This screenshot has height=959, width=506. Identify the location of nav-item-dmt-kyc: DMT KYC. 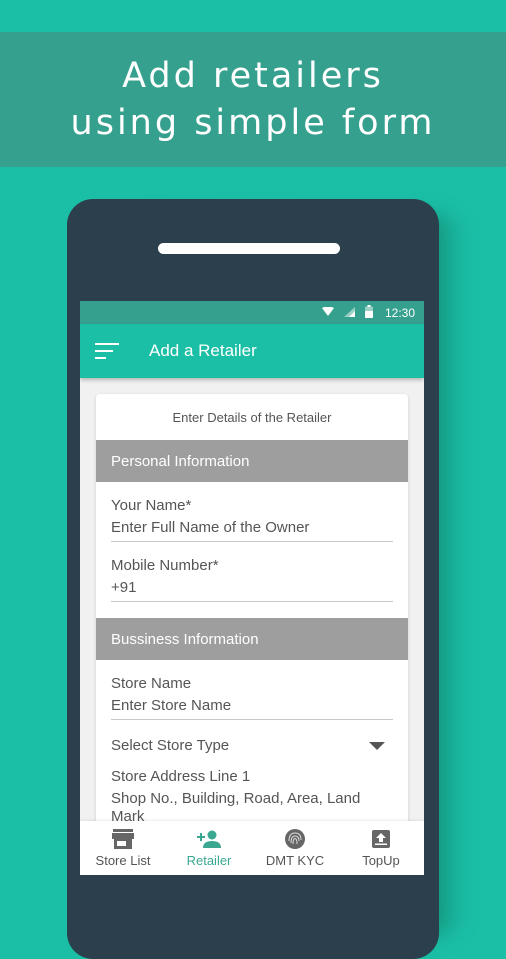
(295, 848).